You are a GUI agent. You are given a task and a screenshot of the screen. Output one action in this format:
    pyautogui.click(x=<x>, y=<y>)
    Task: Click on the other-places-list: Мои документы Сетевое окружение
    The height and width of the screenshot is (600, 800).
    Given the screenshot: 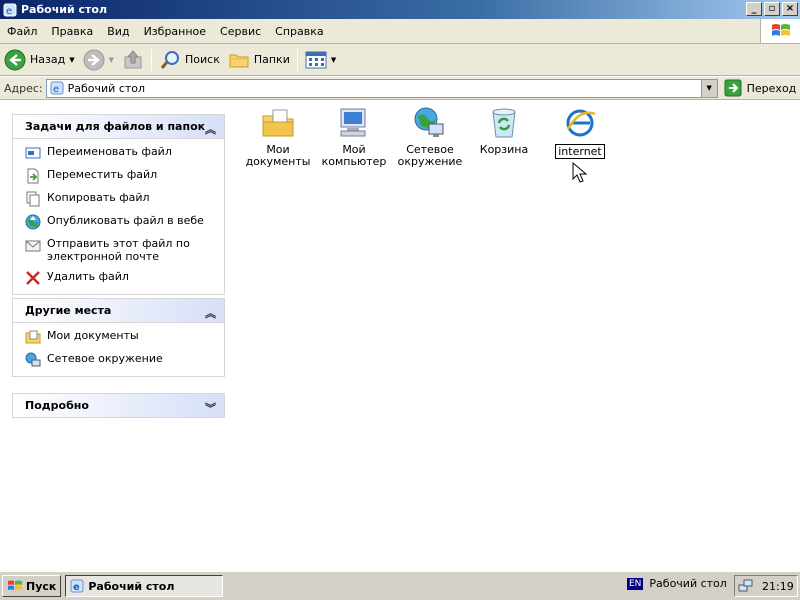 What is the action you would take?
    pyautogui.click(x=118, y=350)
    